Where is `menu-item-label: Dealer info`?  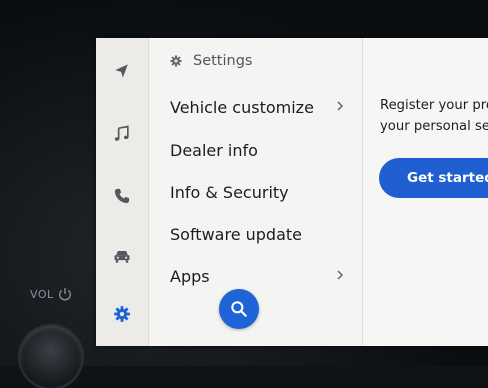
menu-item-label: Dealer info is located at coordinates (214, 150).